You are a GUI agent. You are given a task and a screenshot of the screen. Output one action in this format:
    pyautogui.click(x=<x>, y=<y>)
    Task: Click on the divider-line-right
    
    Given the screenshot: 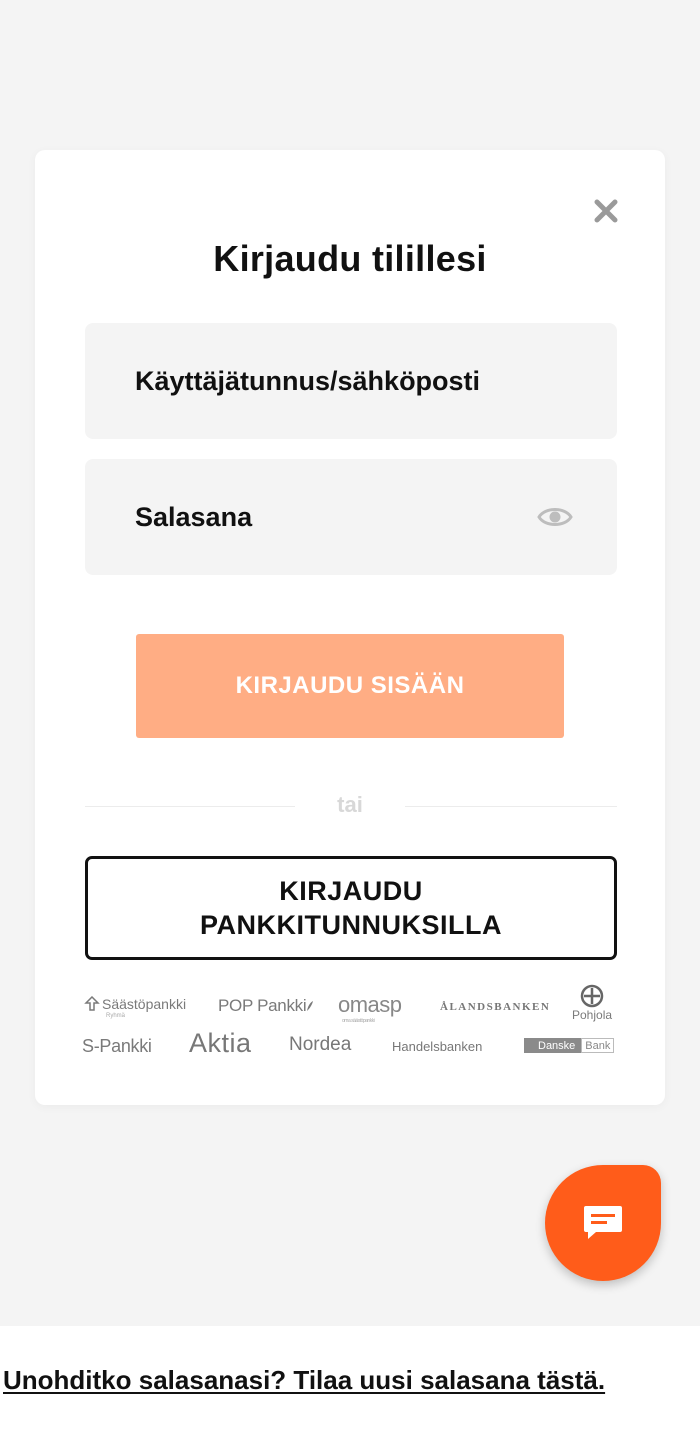 What is the action you would take?
    pyautogui.click(x=511, y=806)
    